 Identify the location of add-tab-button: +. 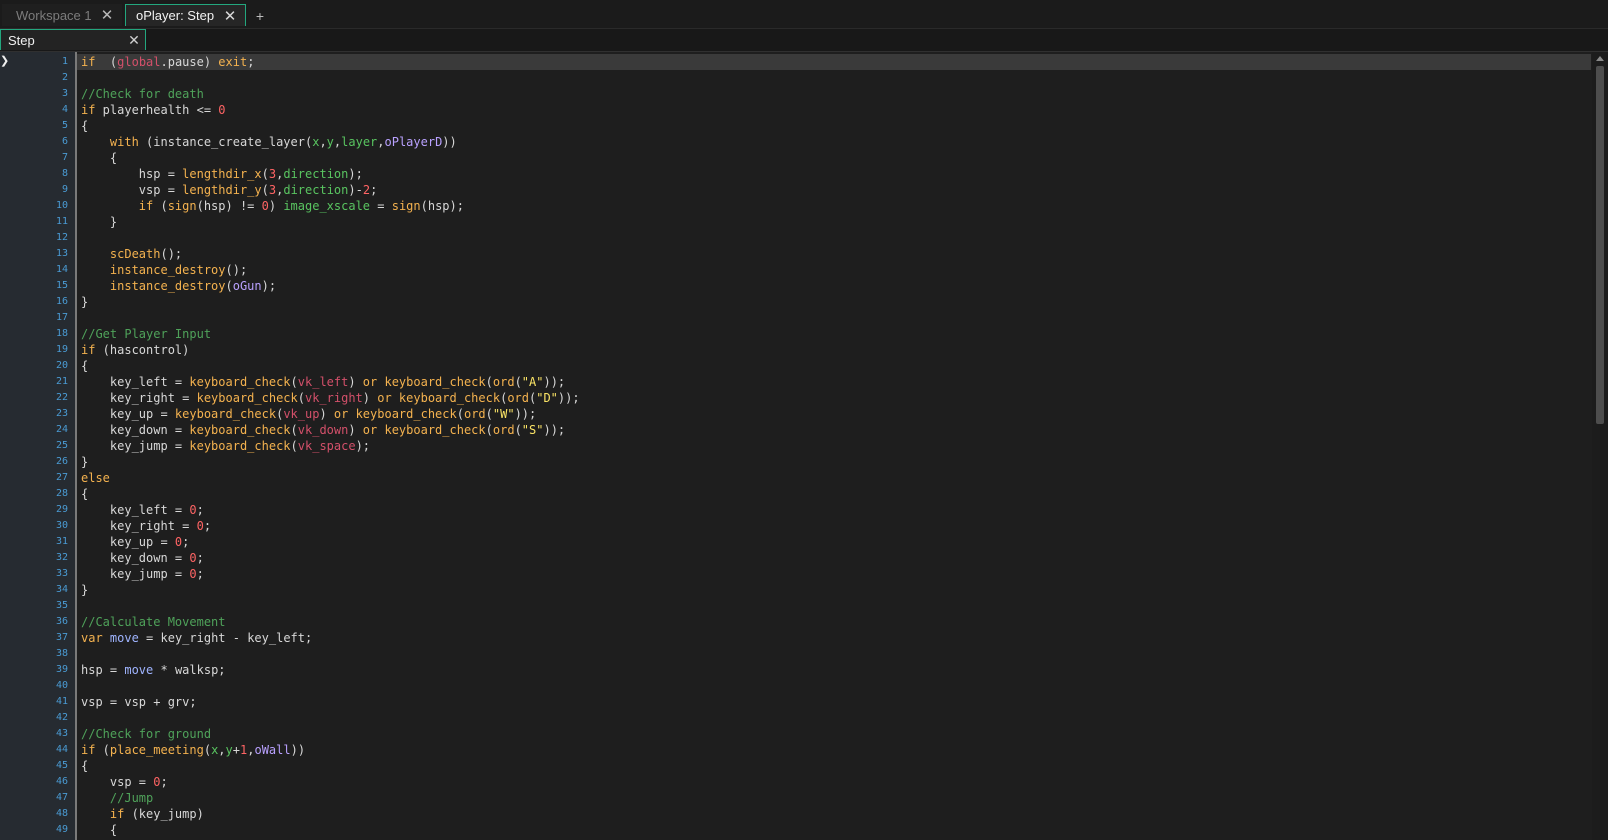
(260, 16).